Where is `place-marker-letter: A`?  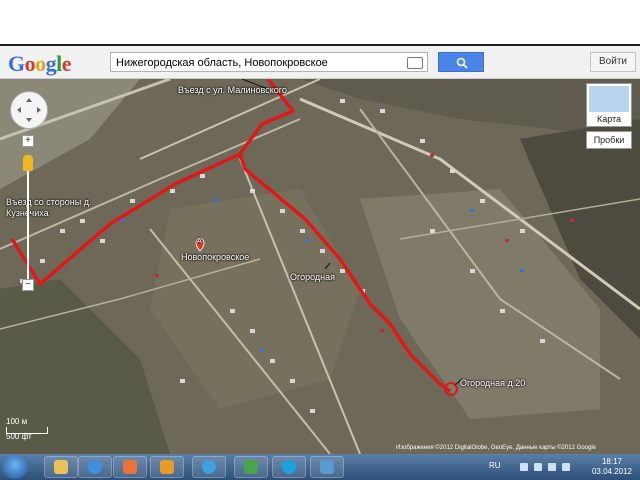 place-marker-letter: A is located at coordinates (199, 241).